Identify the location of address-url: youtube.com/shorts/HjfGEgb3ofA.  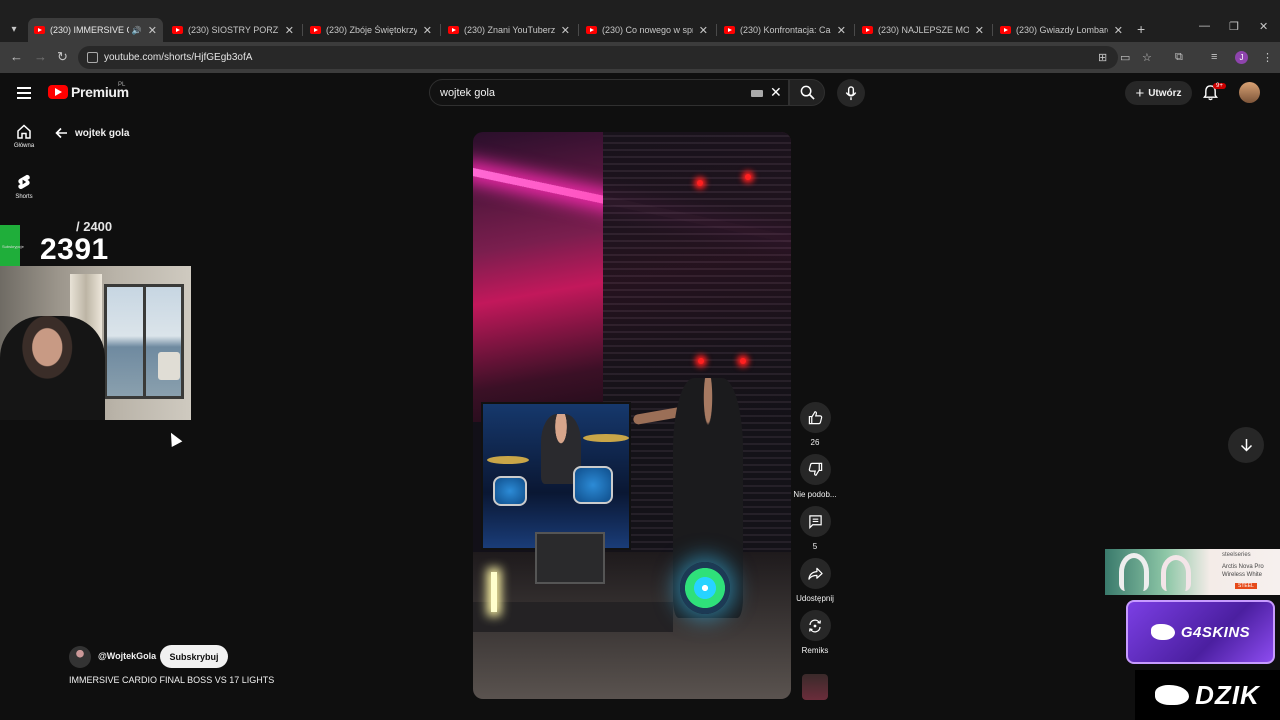
(178, 57).